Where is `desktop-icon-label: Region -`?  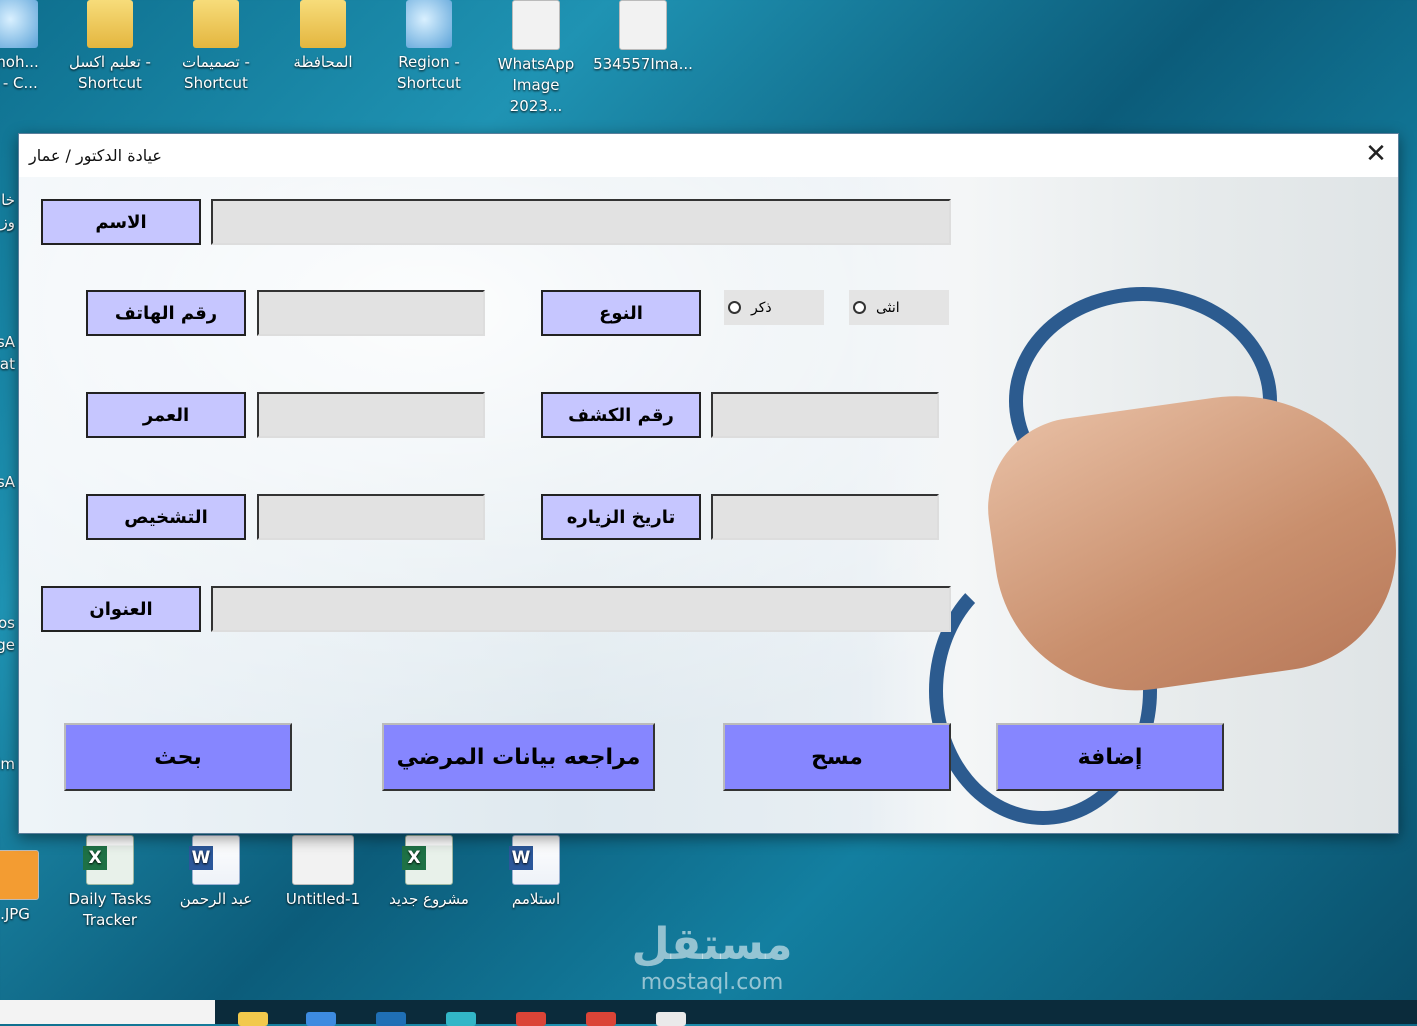 desktop-icon-label: Region - is located at coordinates (429, 62).